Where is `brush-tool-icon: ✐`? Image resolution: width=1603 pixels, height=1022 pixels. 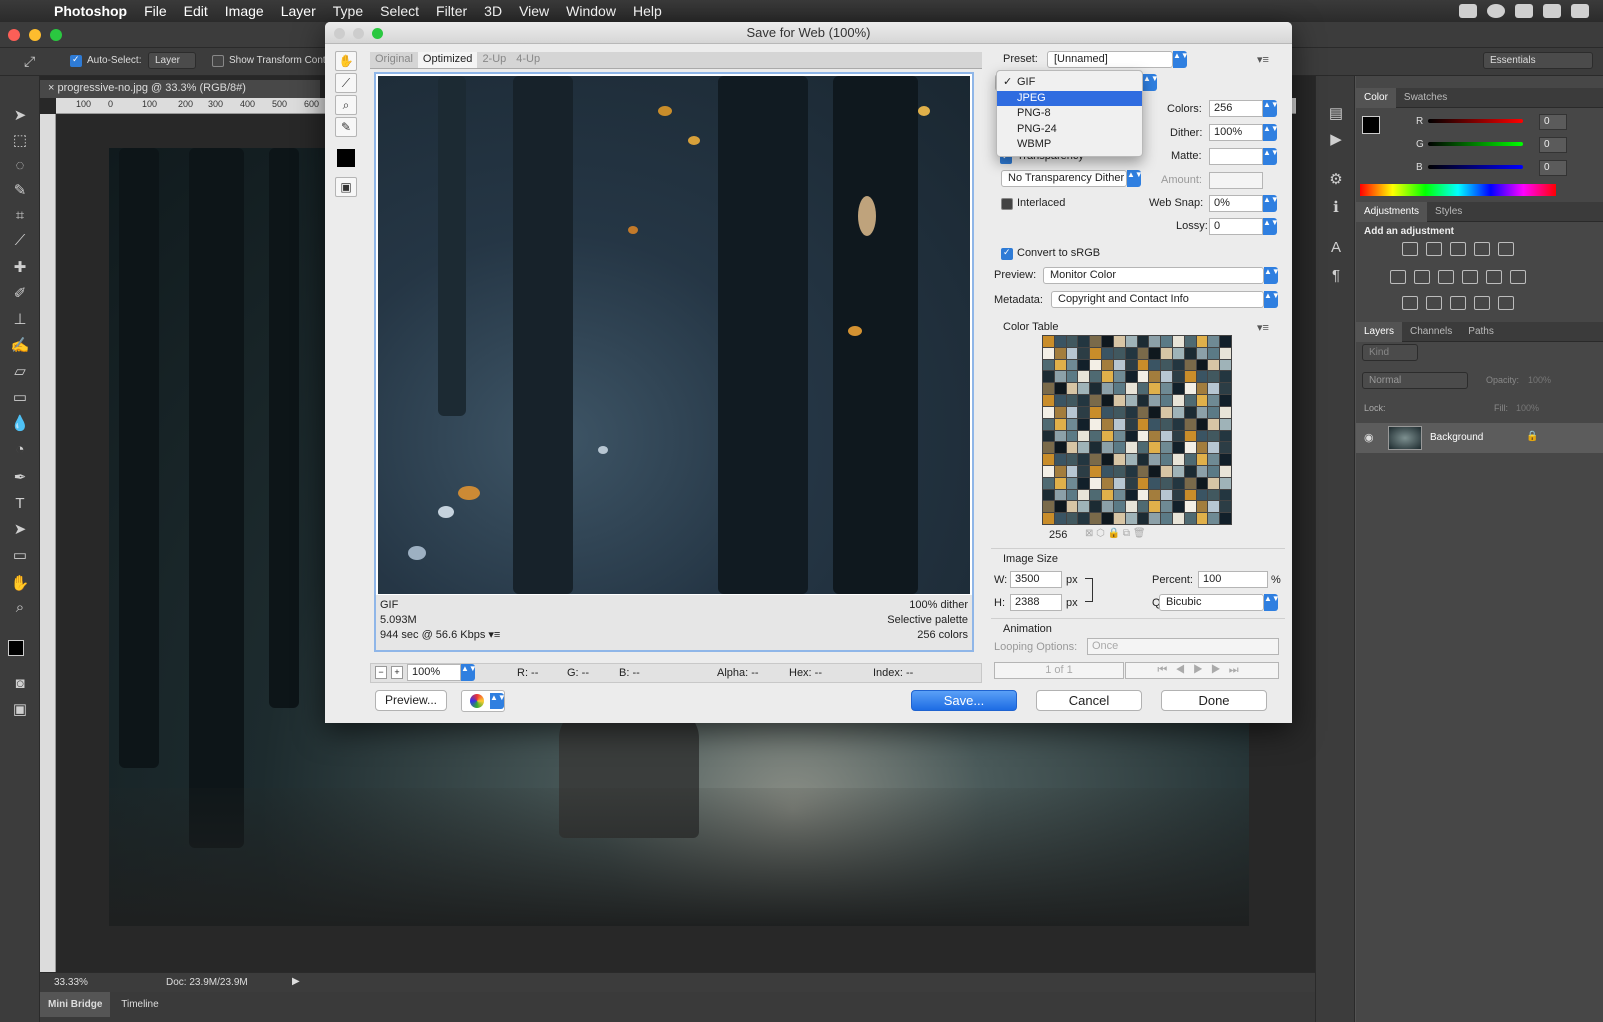
brush-tool-icon: ✐ is located at coordinates (20, 294).